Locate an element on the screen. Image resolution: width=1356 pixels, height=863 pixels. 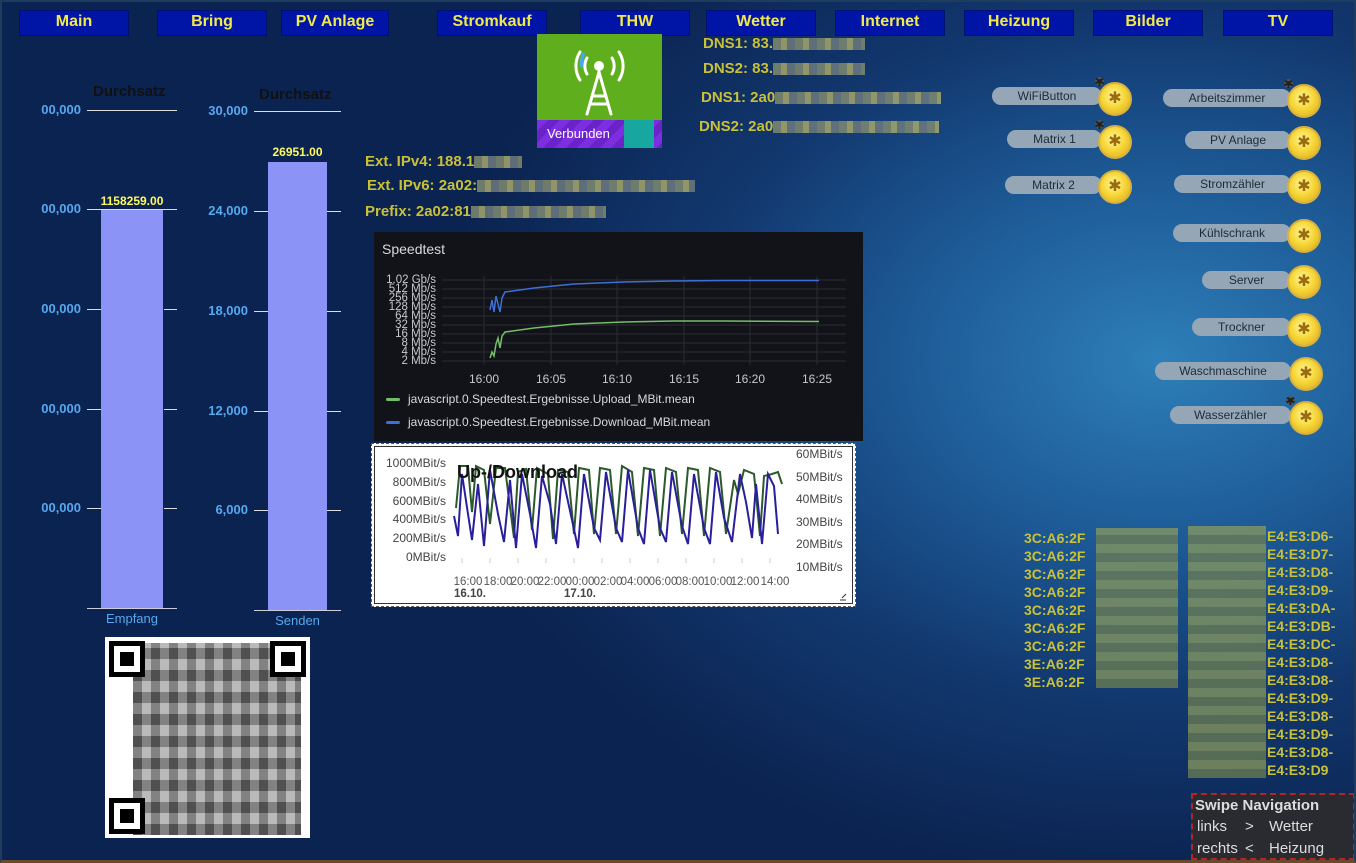
ext-ip-text: Prefix: 2a02:81 is located at coordinates (418, 211).